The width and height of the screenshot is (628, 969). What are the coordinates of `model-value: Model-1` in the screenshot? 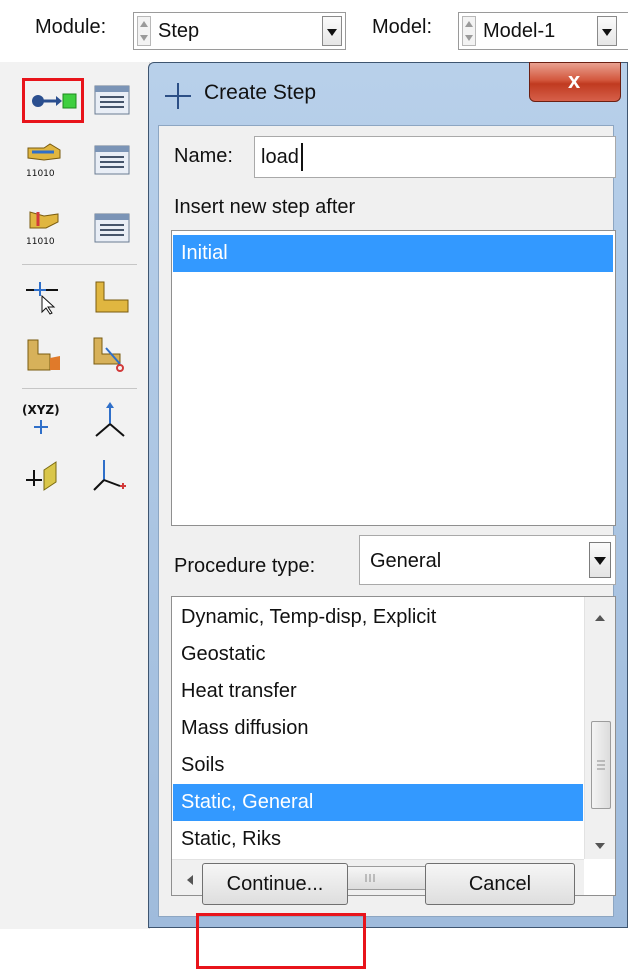 It's located at (519, 31).